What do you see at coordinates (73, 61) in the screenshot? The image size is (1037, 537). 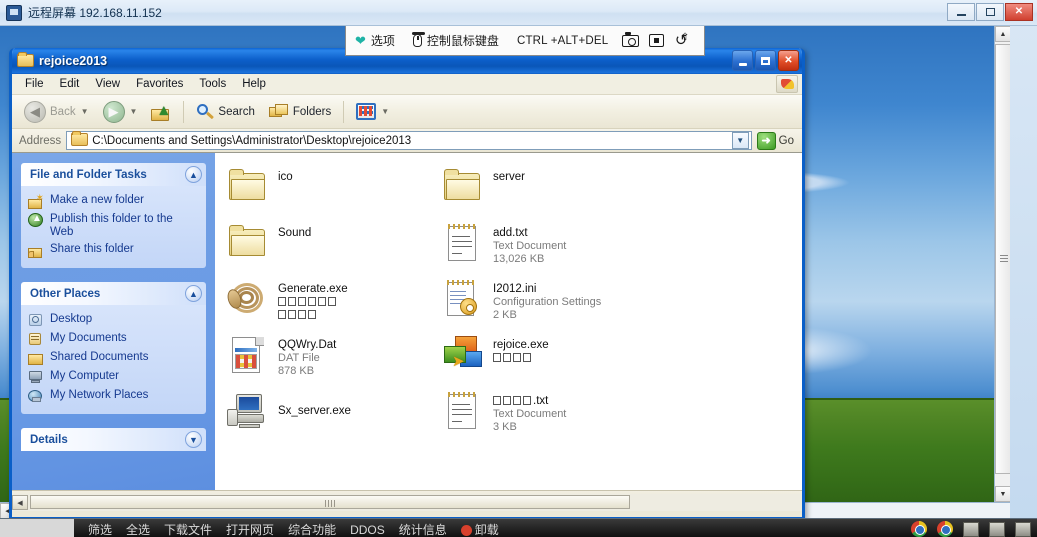 I see `explorer-window-title: rejoice2013` at bounding box center [73, 61].